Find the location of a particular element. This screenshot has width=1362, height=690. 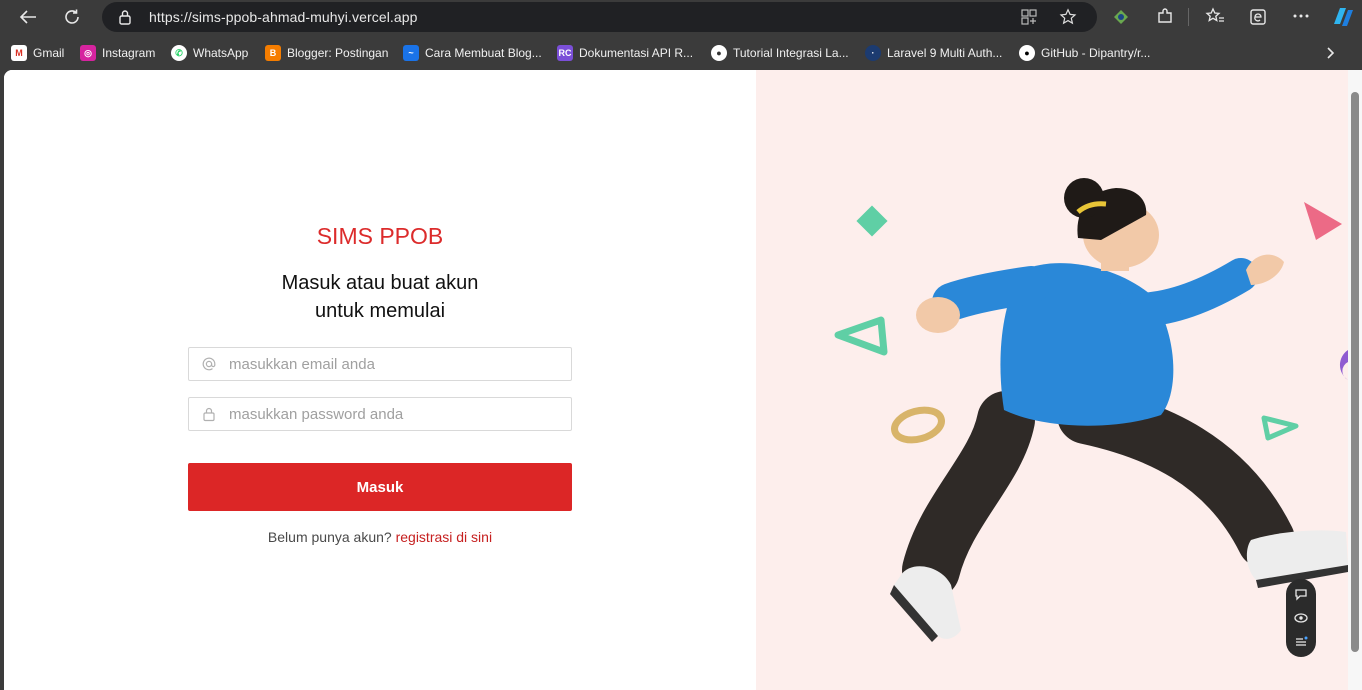

purple-ring-shape is located at coordinates (1343, 365).